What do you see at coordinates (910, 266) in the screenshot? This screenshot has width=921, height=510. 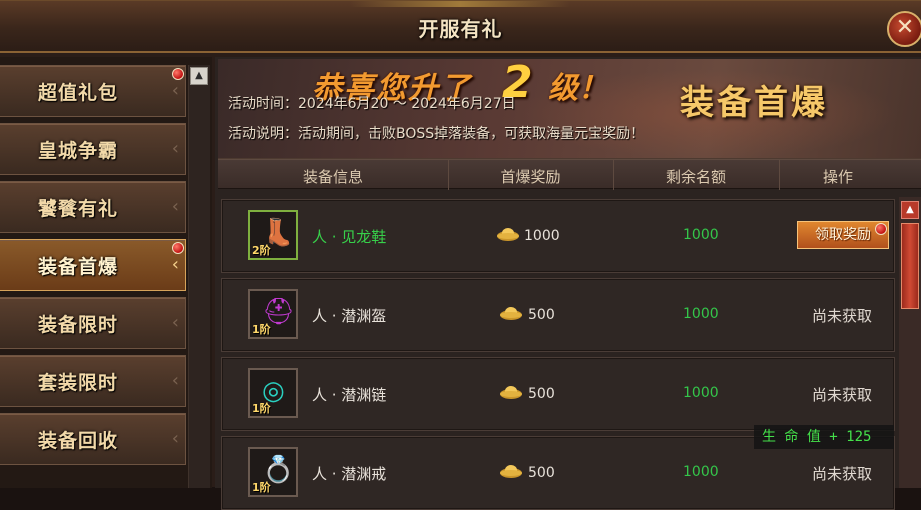 I see `scrollbar-thumb` at bounding box center [910, 266].